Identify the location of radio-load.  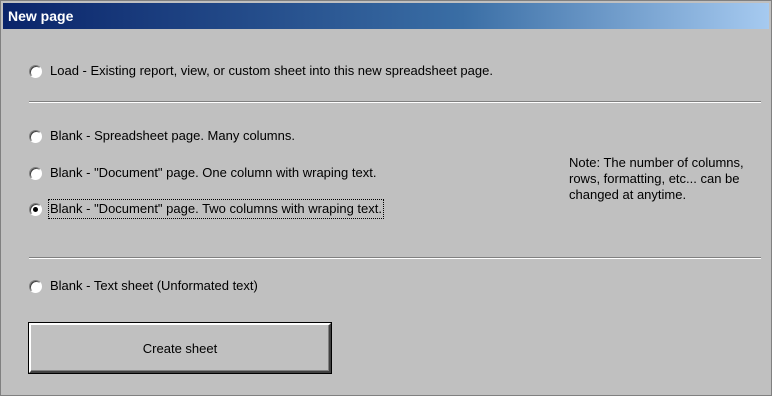
(35, 71).